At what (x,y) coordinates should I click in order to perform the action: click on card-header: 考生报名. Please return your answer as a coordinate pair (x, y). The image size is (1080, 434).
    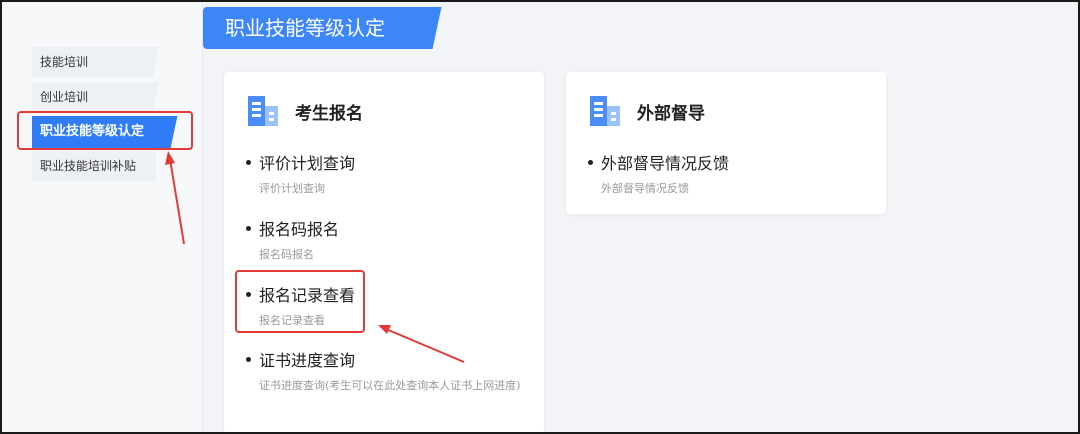
    Looking at the image, I should click on (305, 111).